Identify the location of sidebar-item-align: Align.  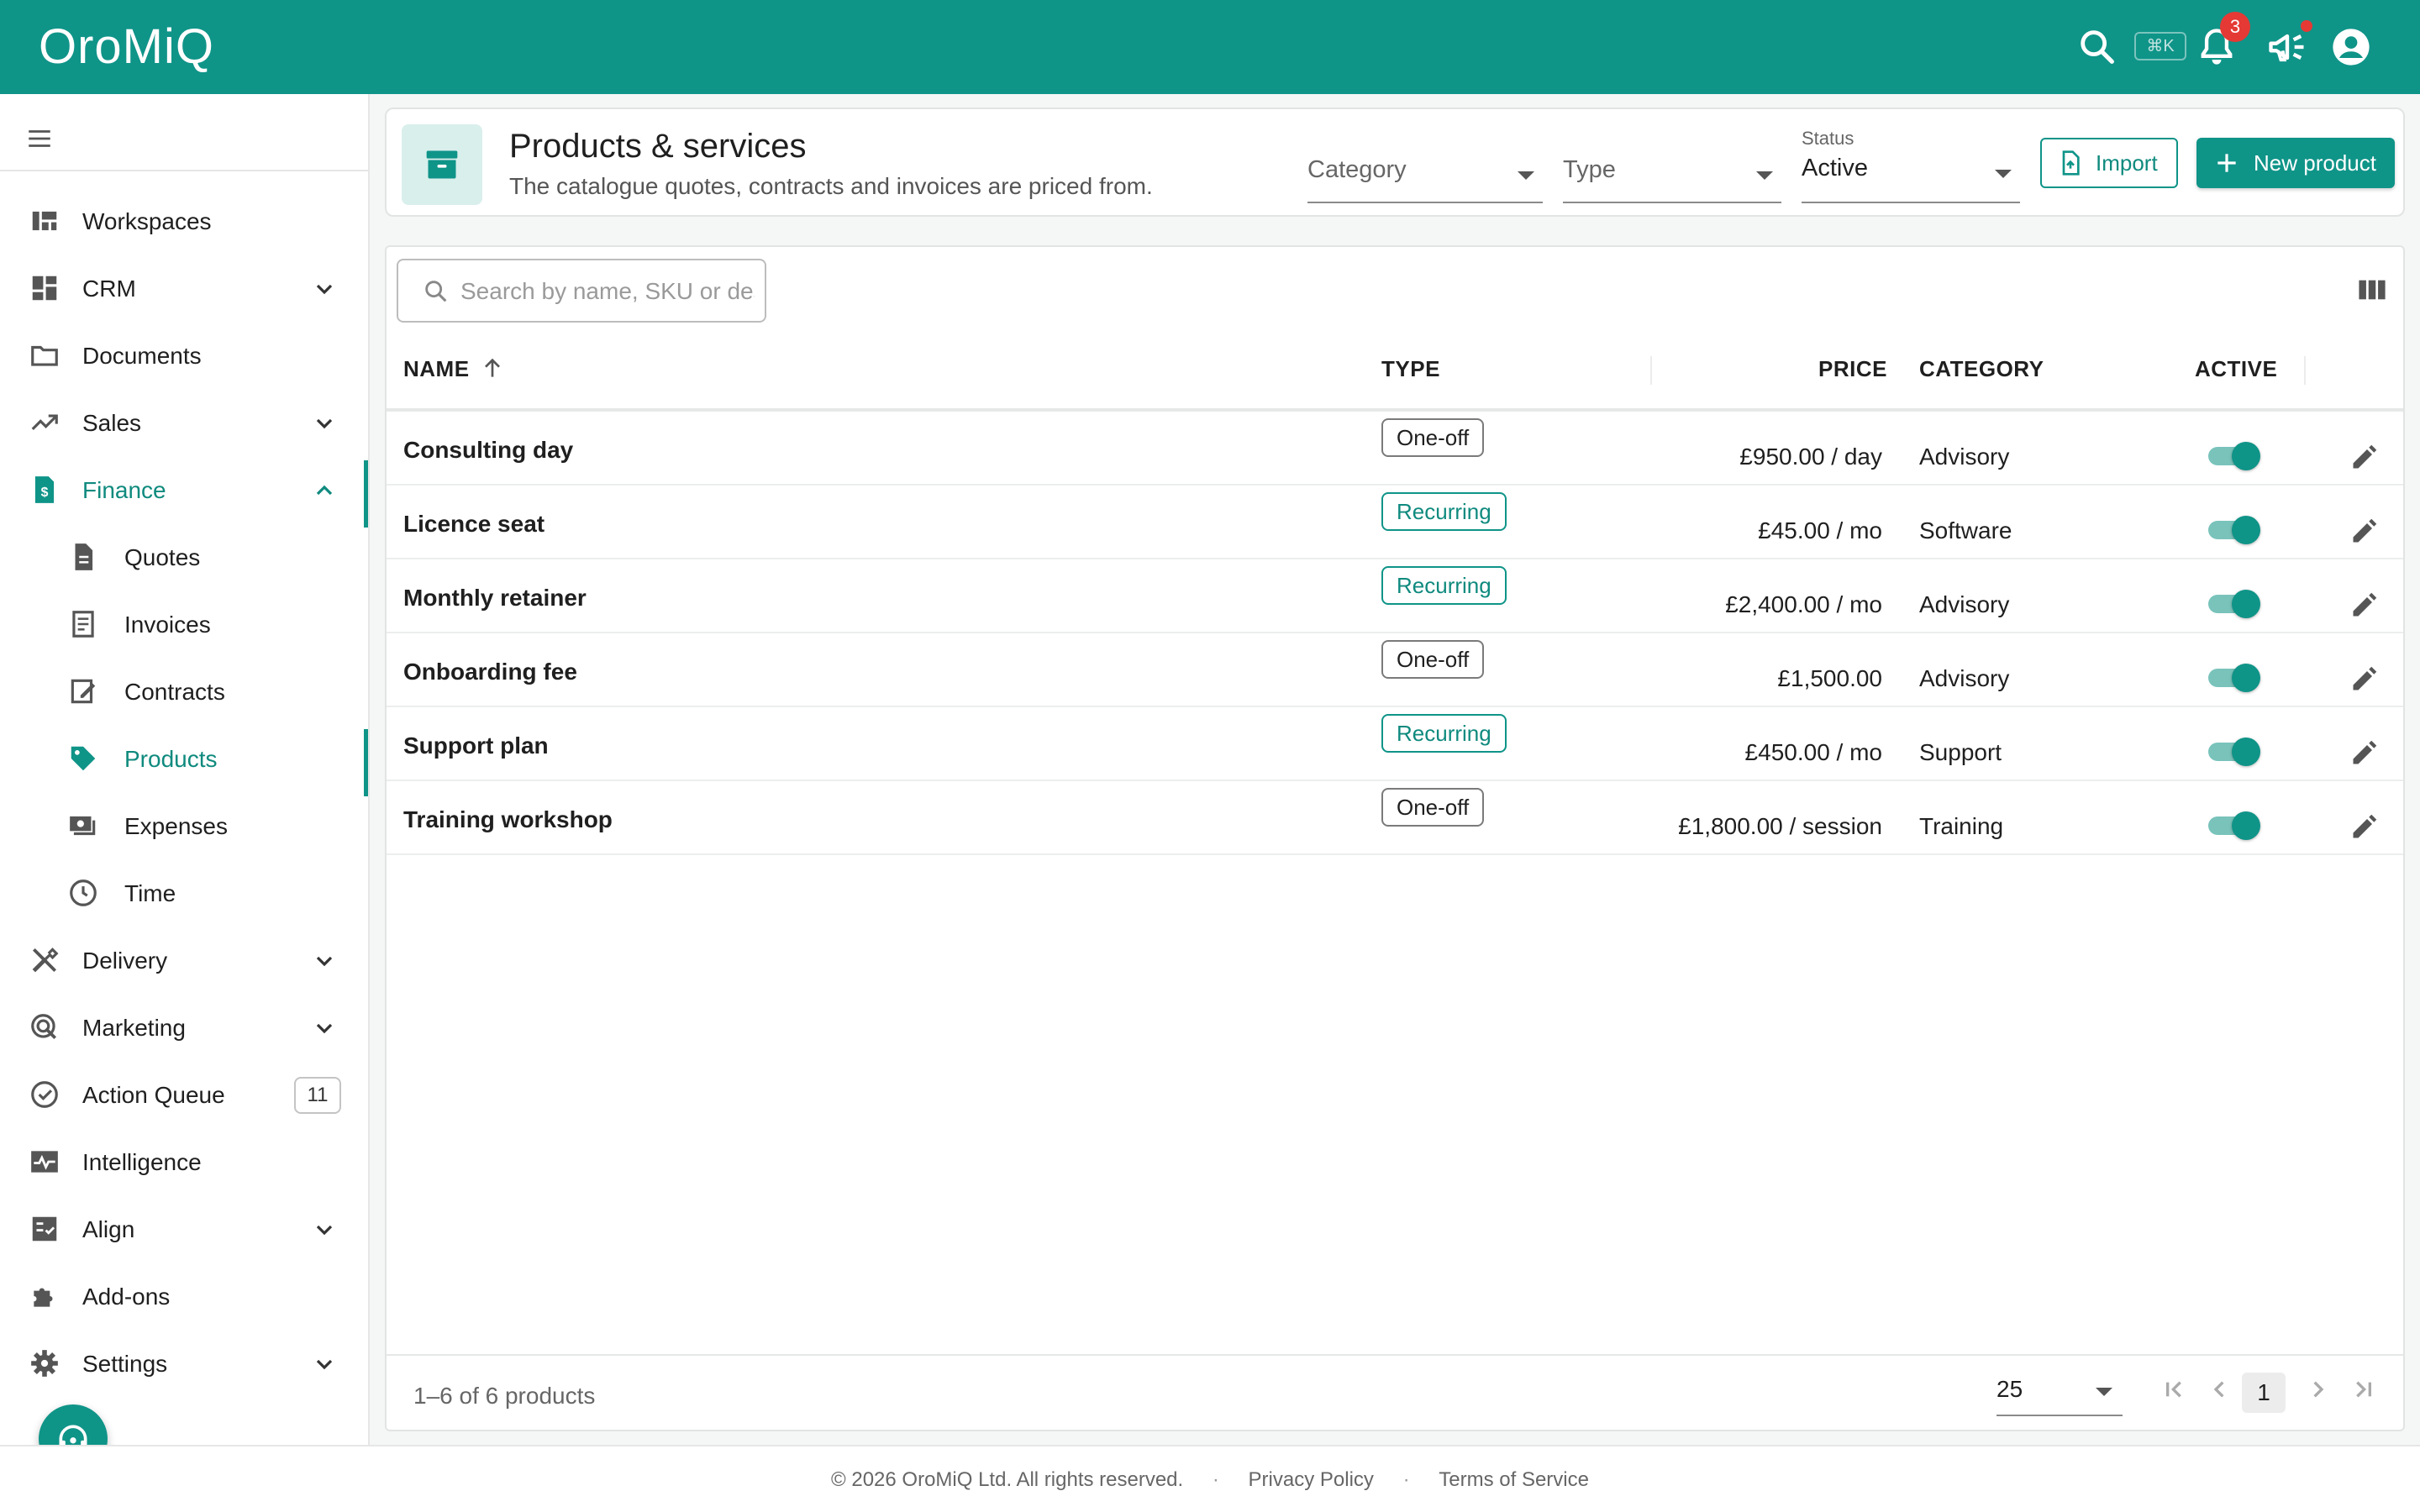
(184, 1229).